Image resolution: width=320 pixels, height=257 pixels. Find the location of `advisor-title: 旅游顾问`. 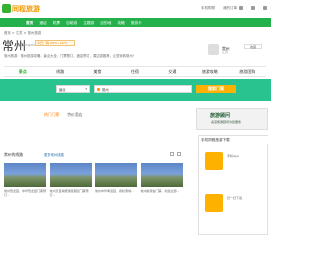

advisor-title: 旅游顾问 is located at coordinates (220, 116).